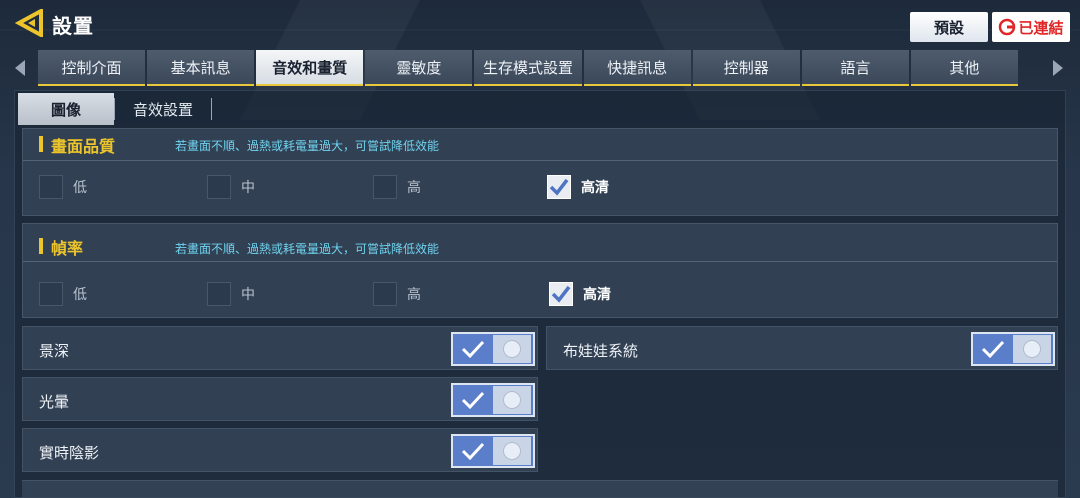 The height and width of the screenshot is (498, 1080). What do you see at coordinates (307, 249) in the screenshot?
I see `framerate-hint: 若畫面不順、過熱或耗電量過大，可嘗試降低效能` at bounding box center [307, 249].